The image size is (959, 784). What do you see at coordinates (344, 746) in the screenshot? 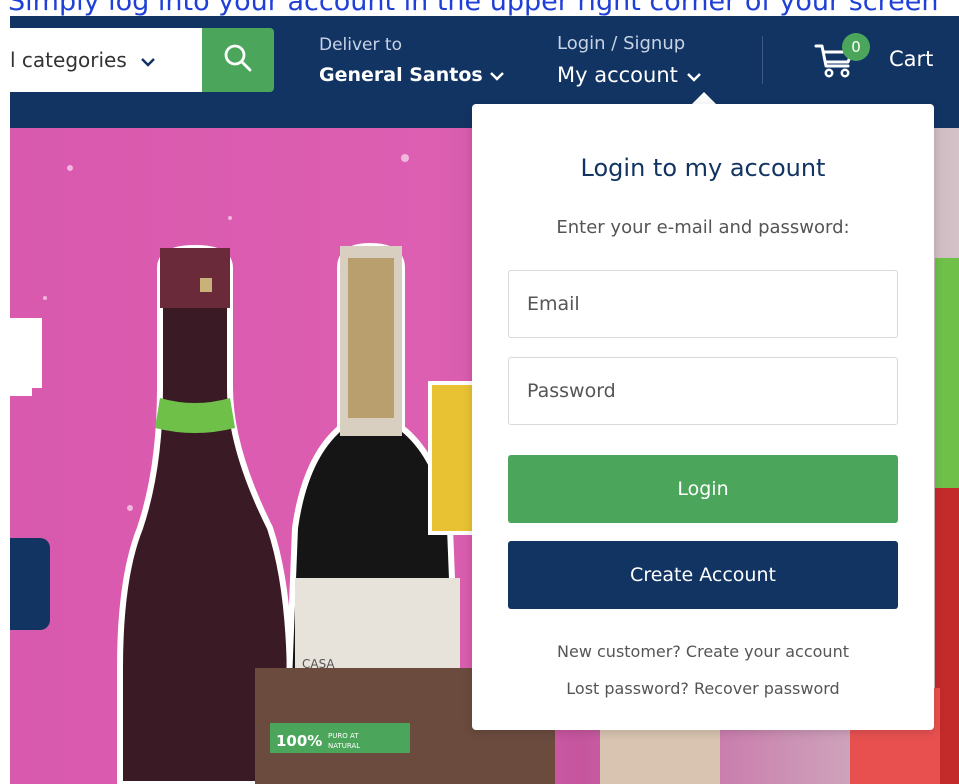
I see `svg-text: NATURAL` at bounding box center [344, 746].